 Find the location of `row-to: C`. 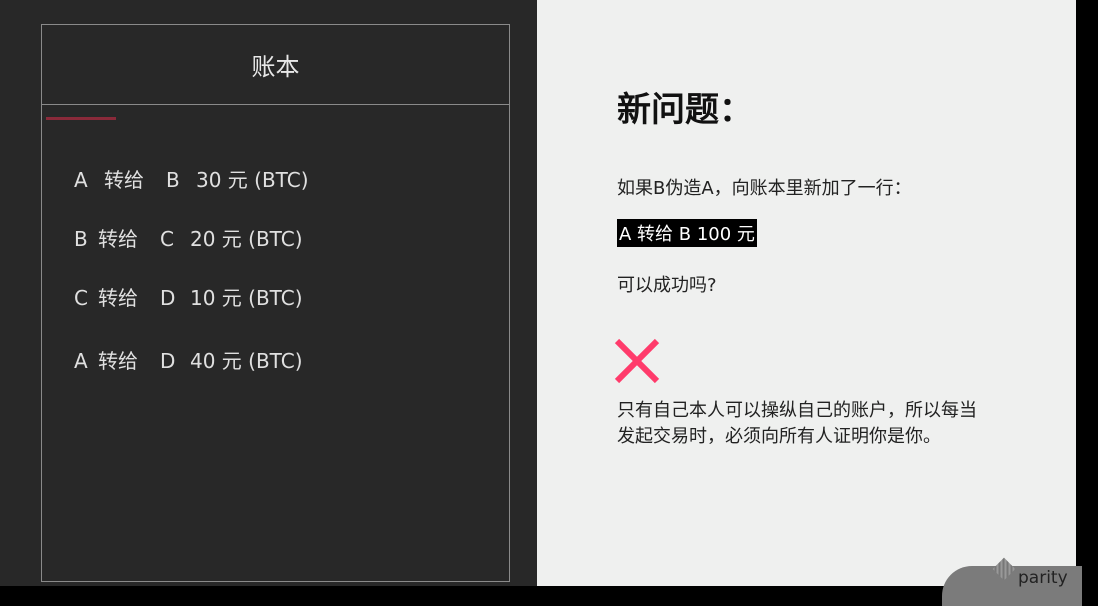

row-to: C is located at coordinates (167, 239).